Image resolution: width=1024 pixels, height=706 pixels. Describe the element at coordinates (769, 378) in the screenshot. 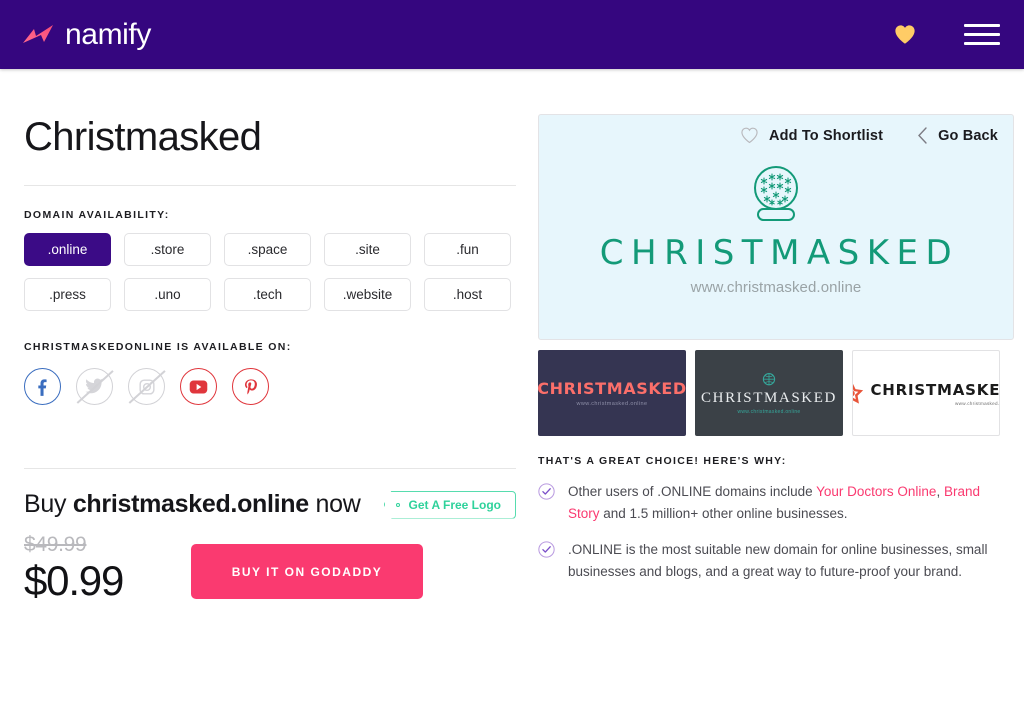

I see `globe-emblem-icon` at that location.